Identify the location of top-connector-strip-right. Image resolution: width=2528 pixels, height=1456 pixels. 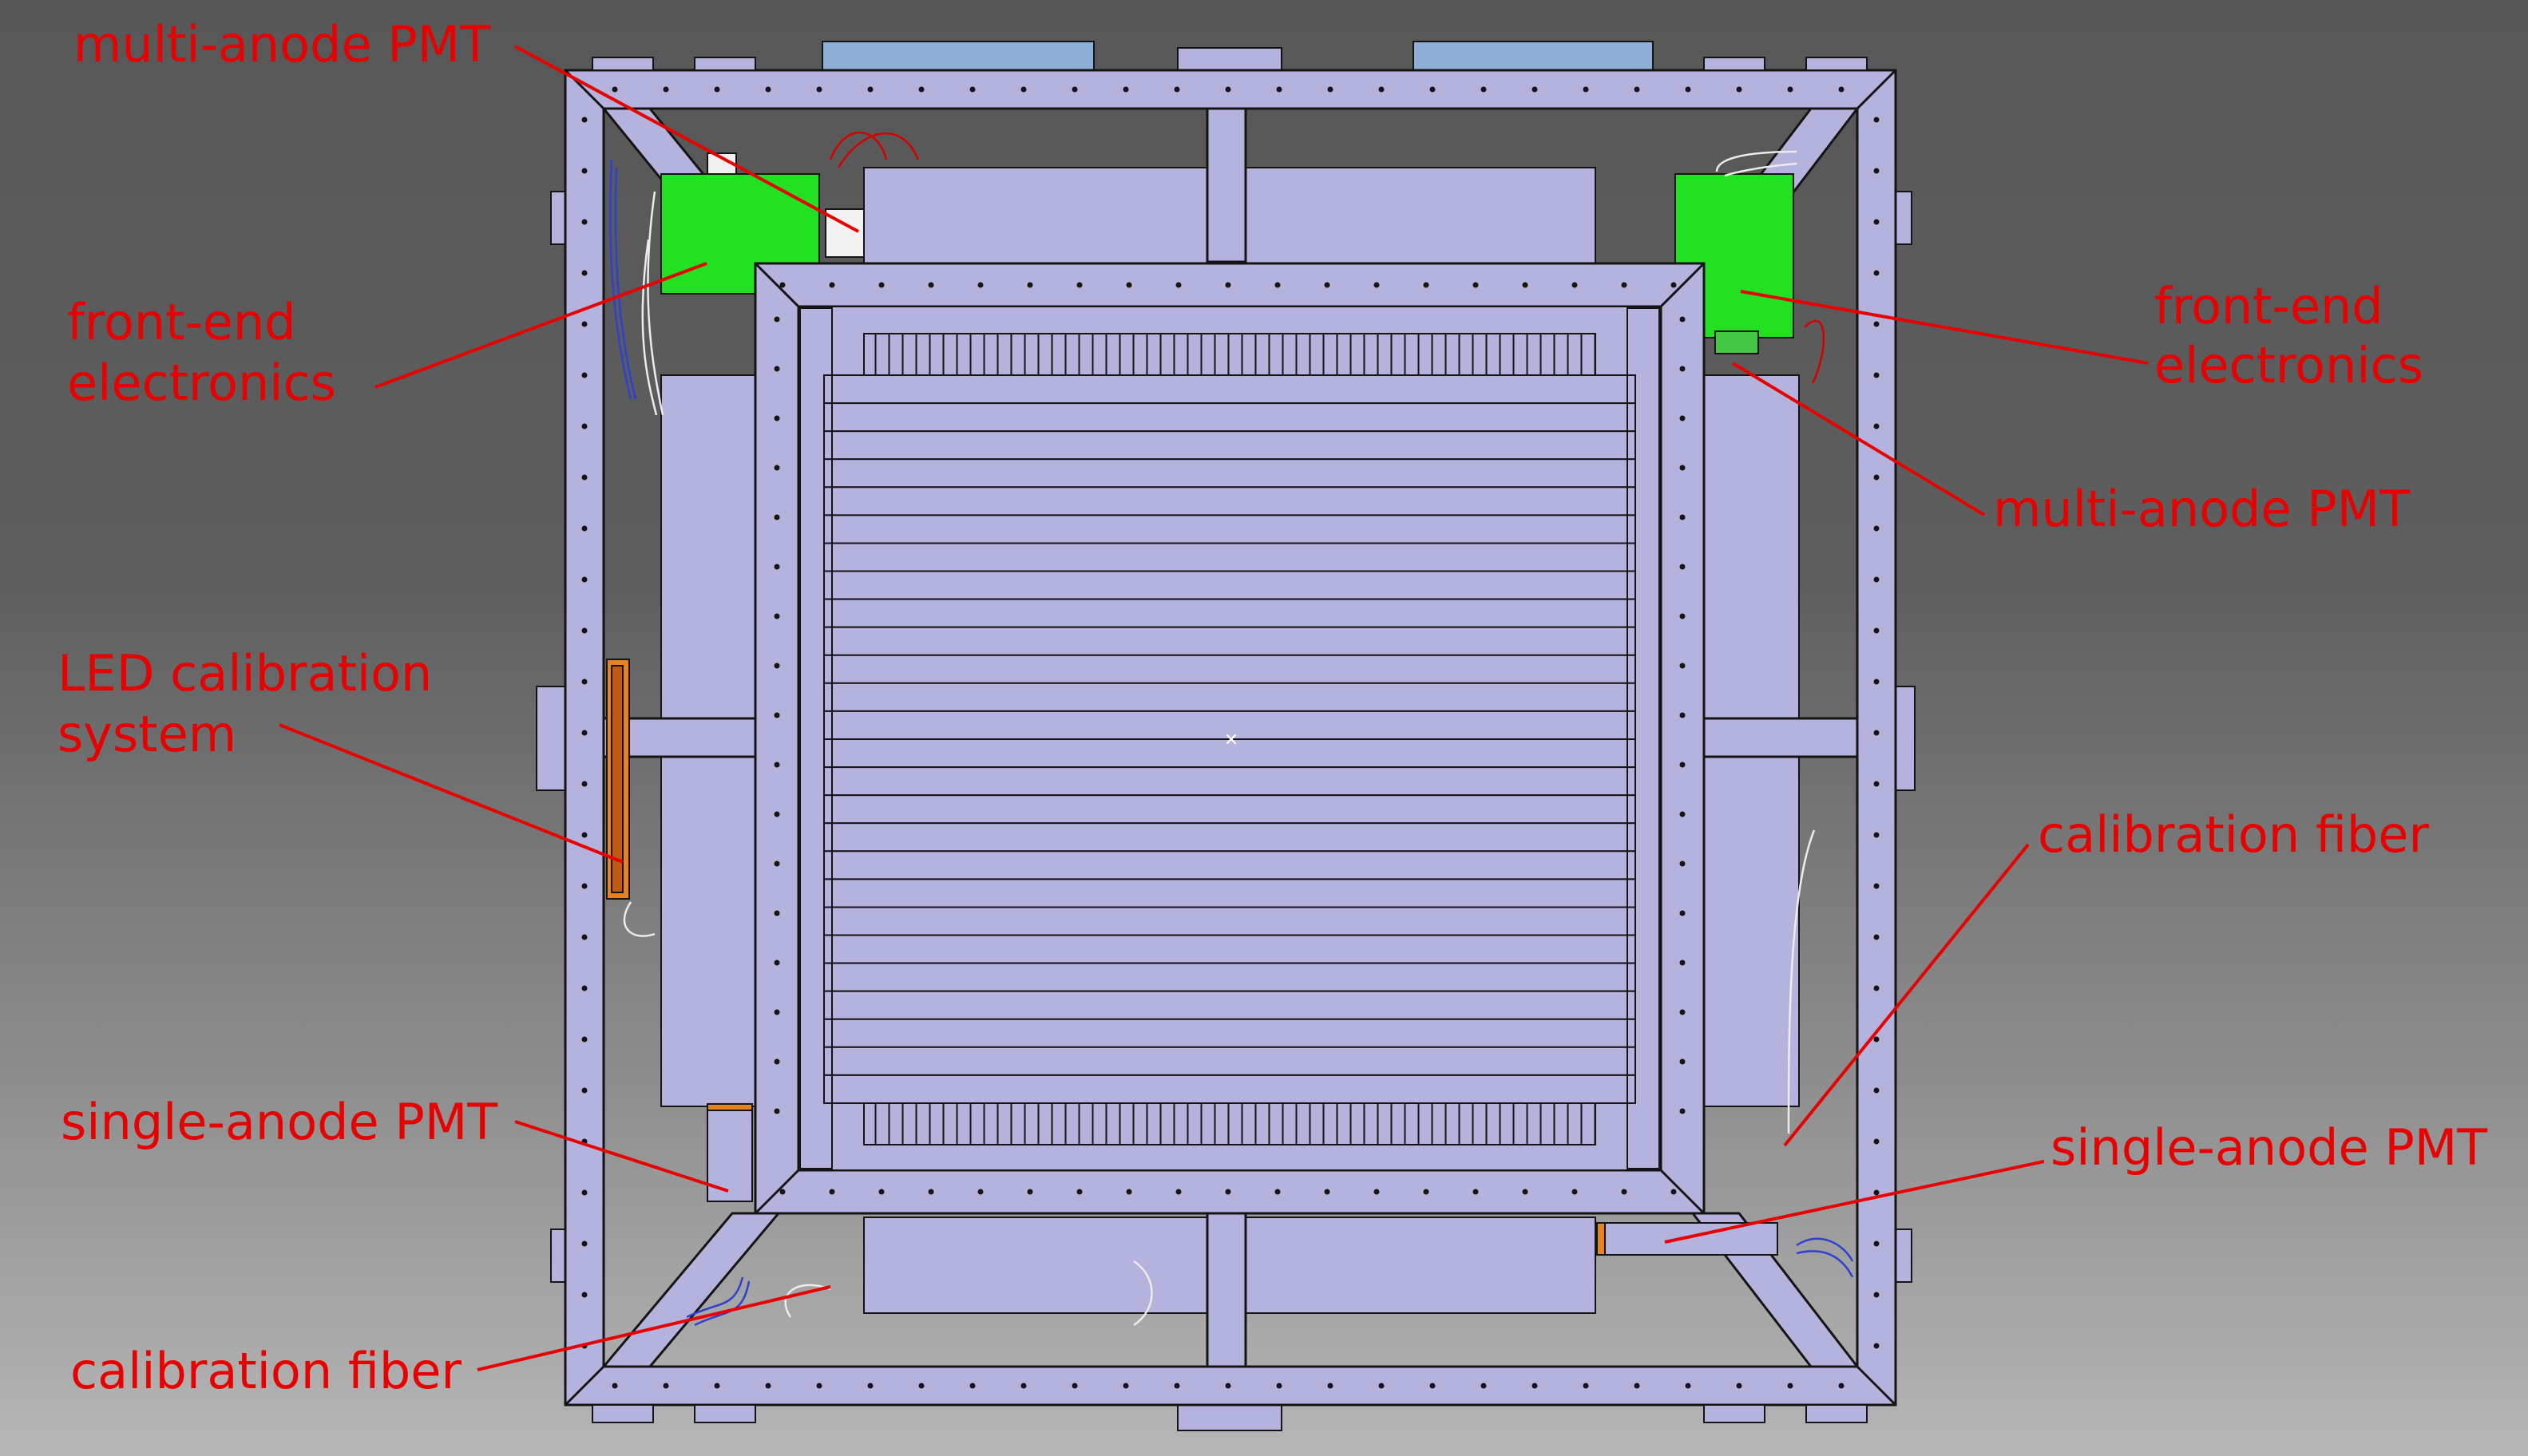
(1533, 56).